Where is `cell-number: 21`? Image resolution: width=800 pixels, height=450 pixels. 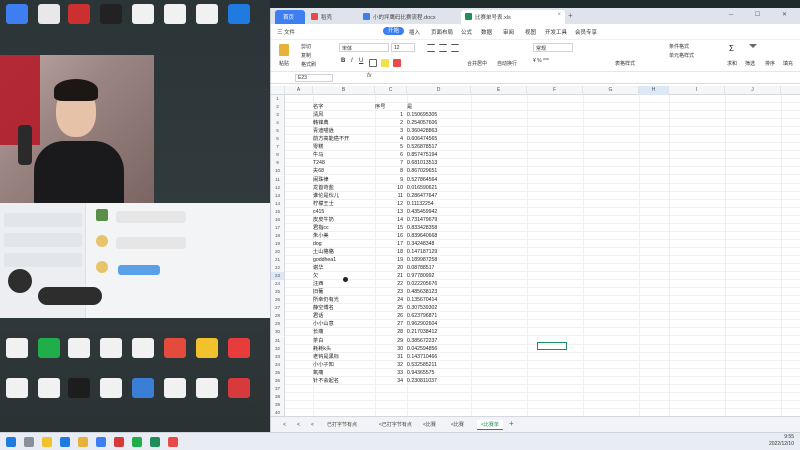
cell-number: 21 is located at coordinates (389, 276).